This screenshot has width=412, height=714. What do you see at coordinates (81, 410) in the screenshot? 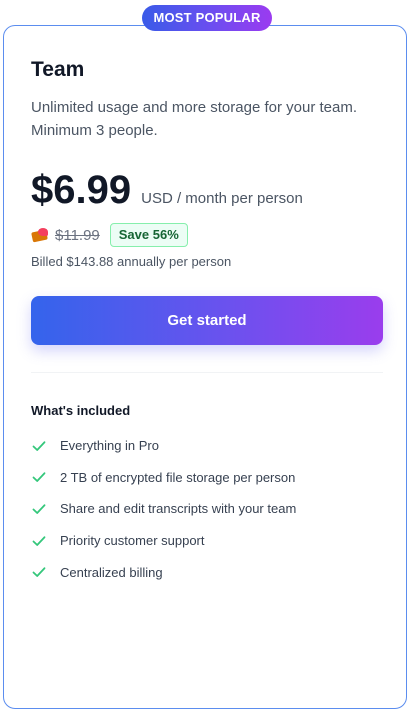
I see `included-title: What's included` at bounding box center [81, 410].